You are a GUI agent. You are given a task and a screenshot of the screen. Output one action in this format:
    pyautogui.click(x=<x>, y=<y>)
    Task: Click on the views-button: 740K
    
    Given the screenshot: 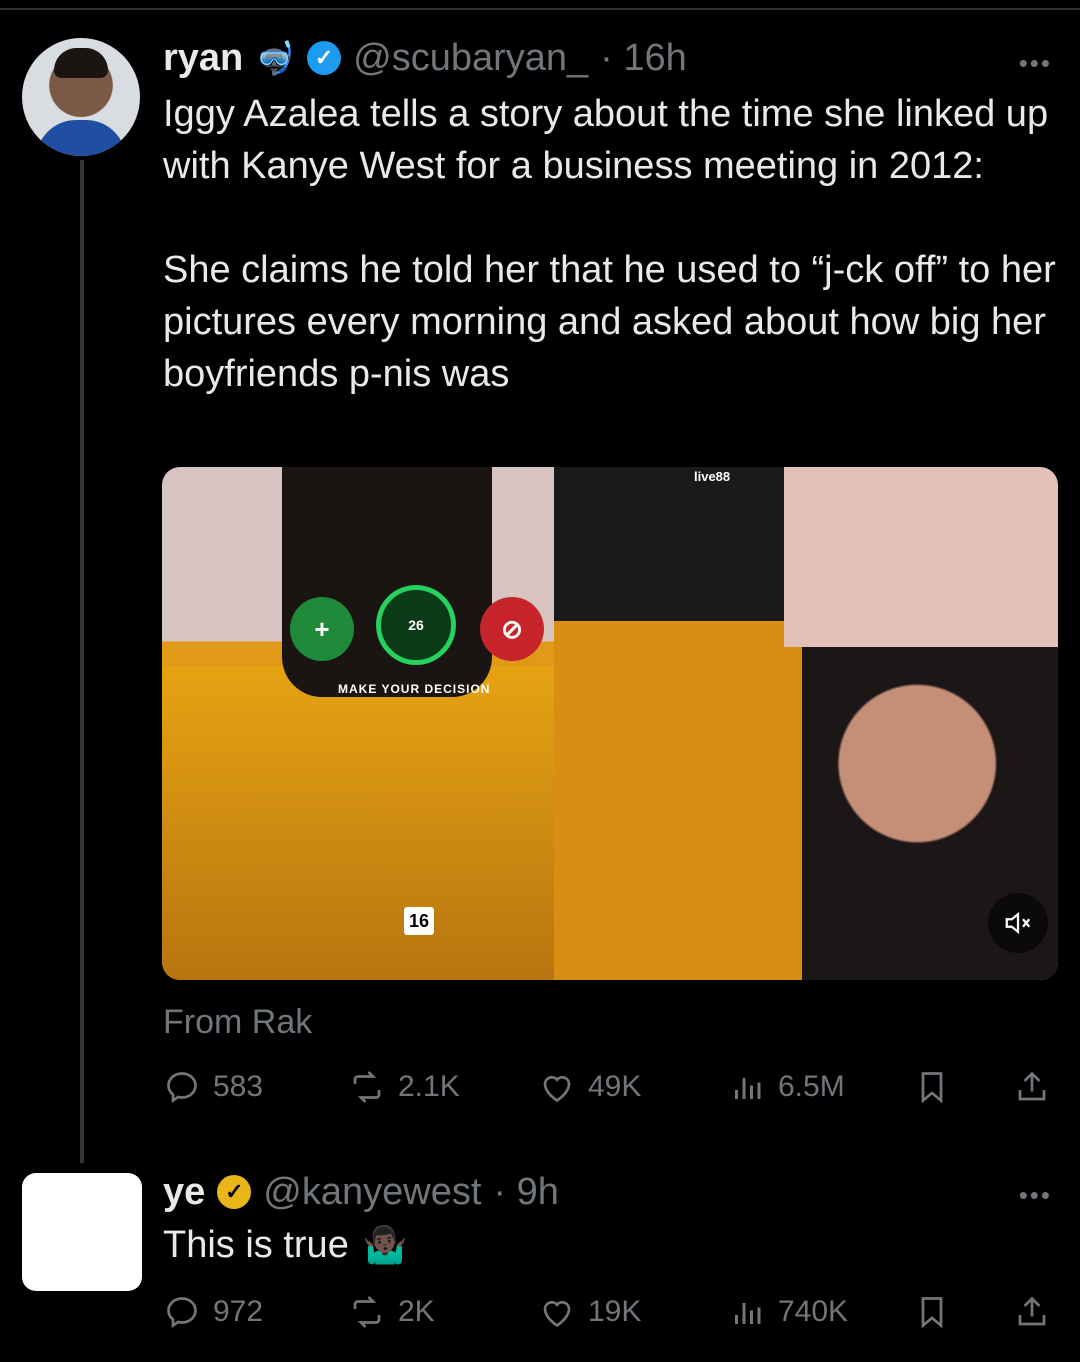 What is the action you would take?
    pyautogui.click(x=788, y=1312)
    